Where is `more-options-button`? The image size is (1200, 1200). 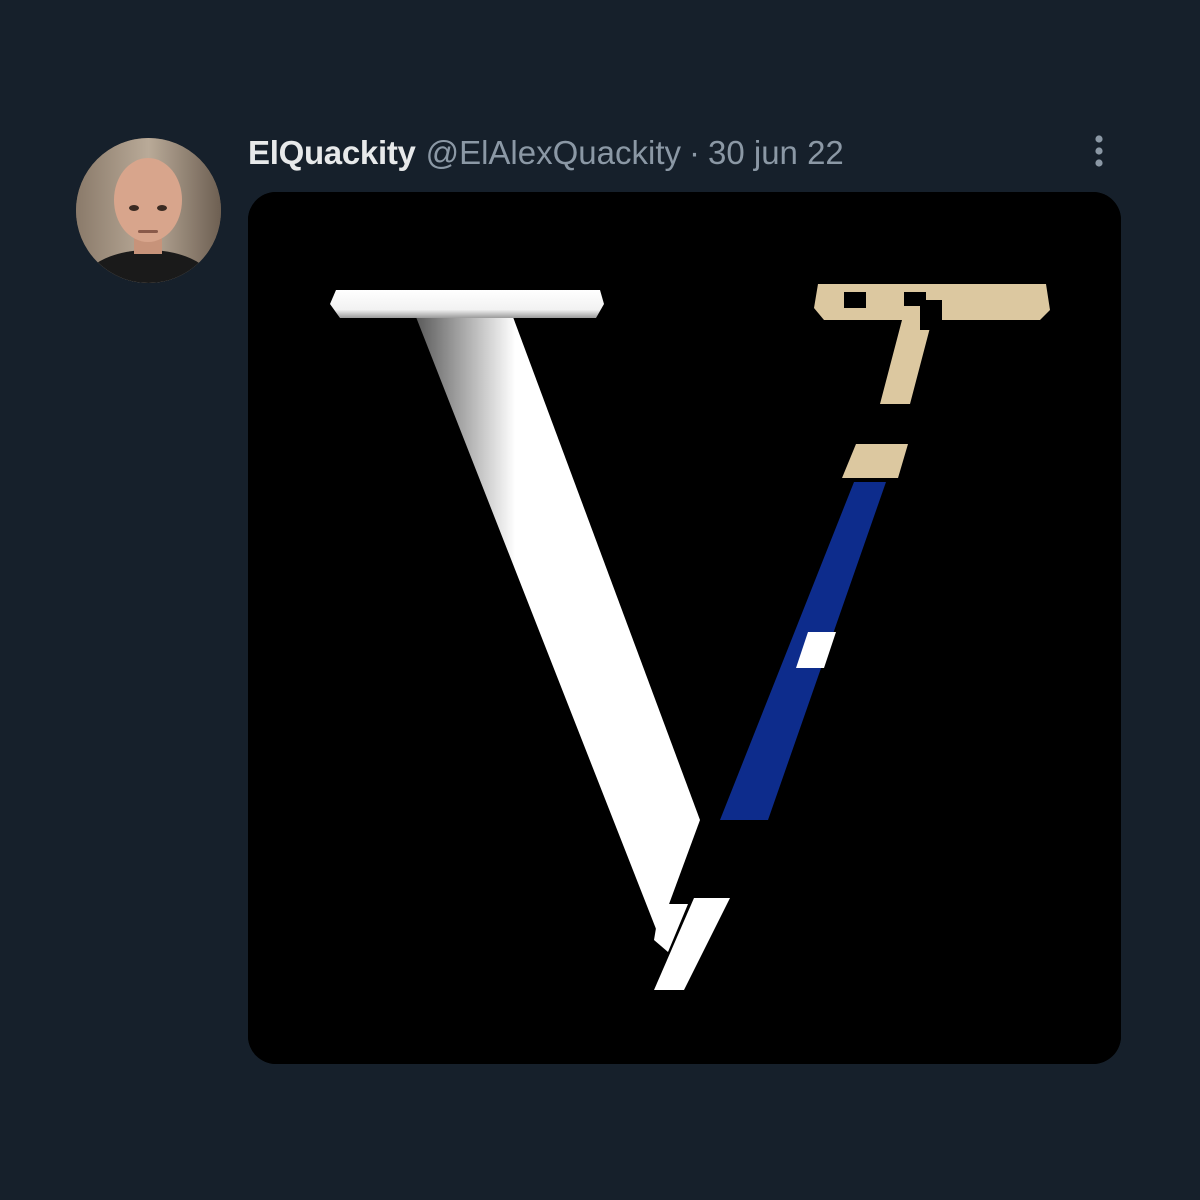 more-options-button is located at coordinates (1099, 151).